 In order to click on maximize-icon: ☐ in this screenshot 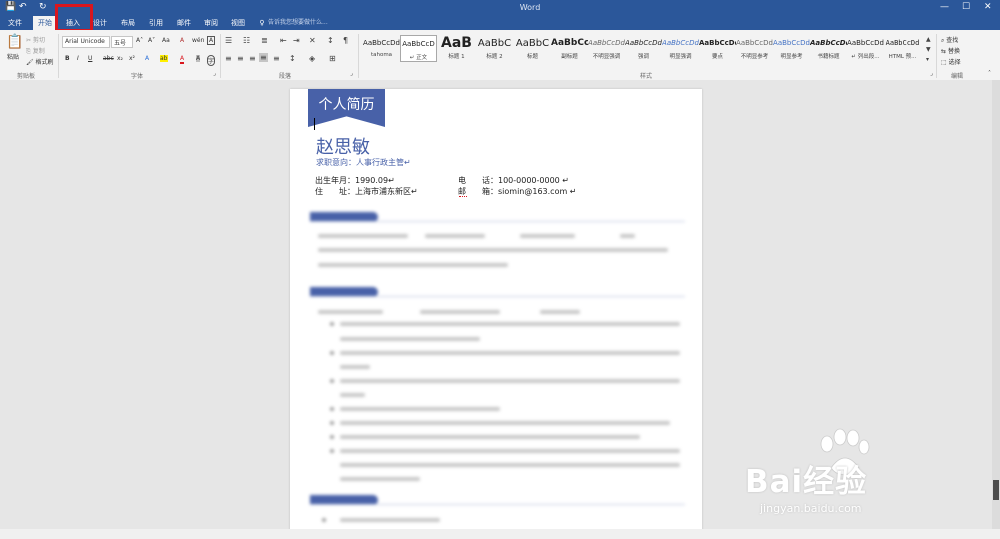, I will do `click(966, 7)`.